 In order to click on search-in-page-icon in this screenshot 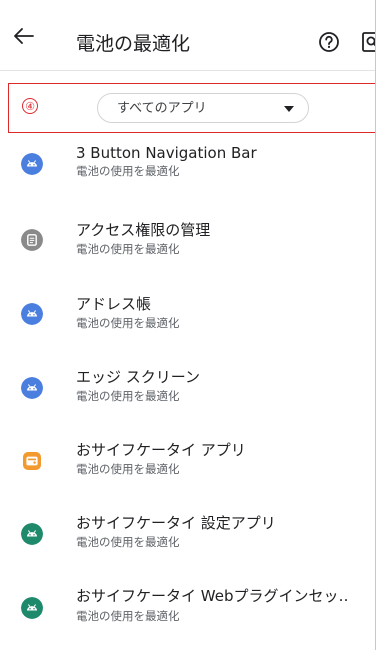, I will do `click(369, 42)`.